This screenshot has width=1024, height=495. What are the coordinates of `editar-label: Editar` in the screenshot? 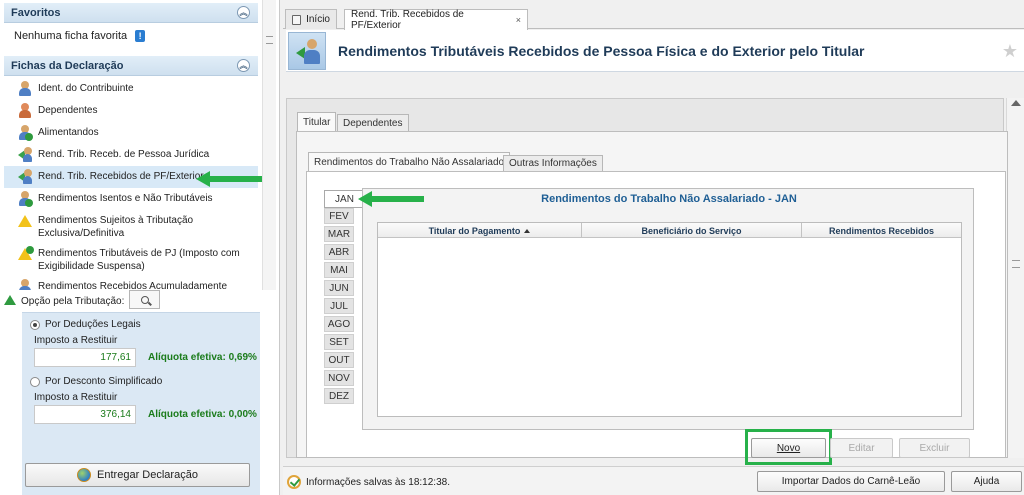 It's located at (861, 448).